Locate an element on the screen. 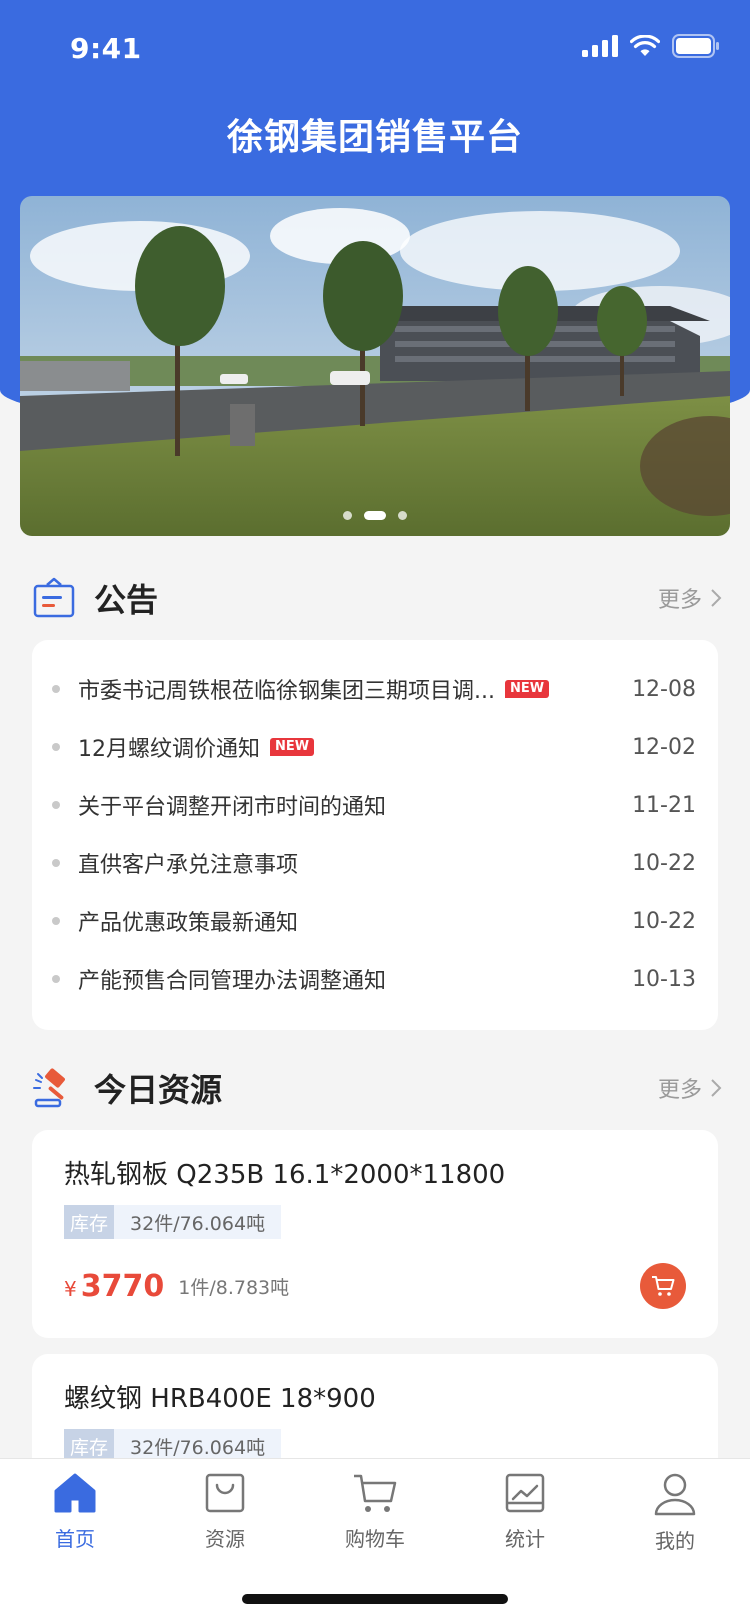 Image resolution: width=750 pixels, height=1624 pixels. resources-header: 今日资源 更多 is located at coordinates (377, 1088).